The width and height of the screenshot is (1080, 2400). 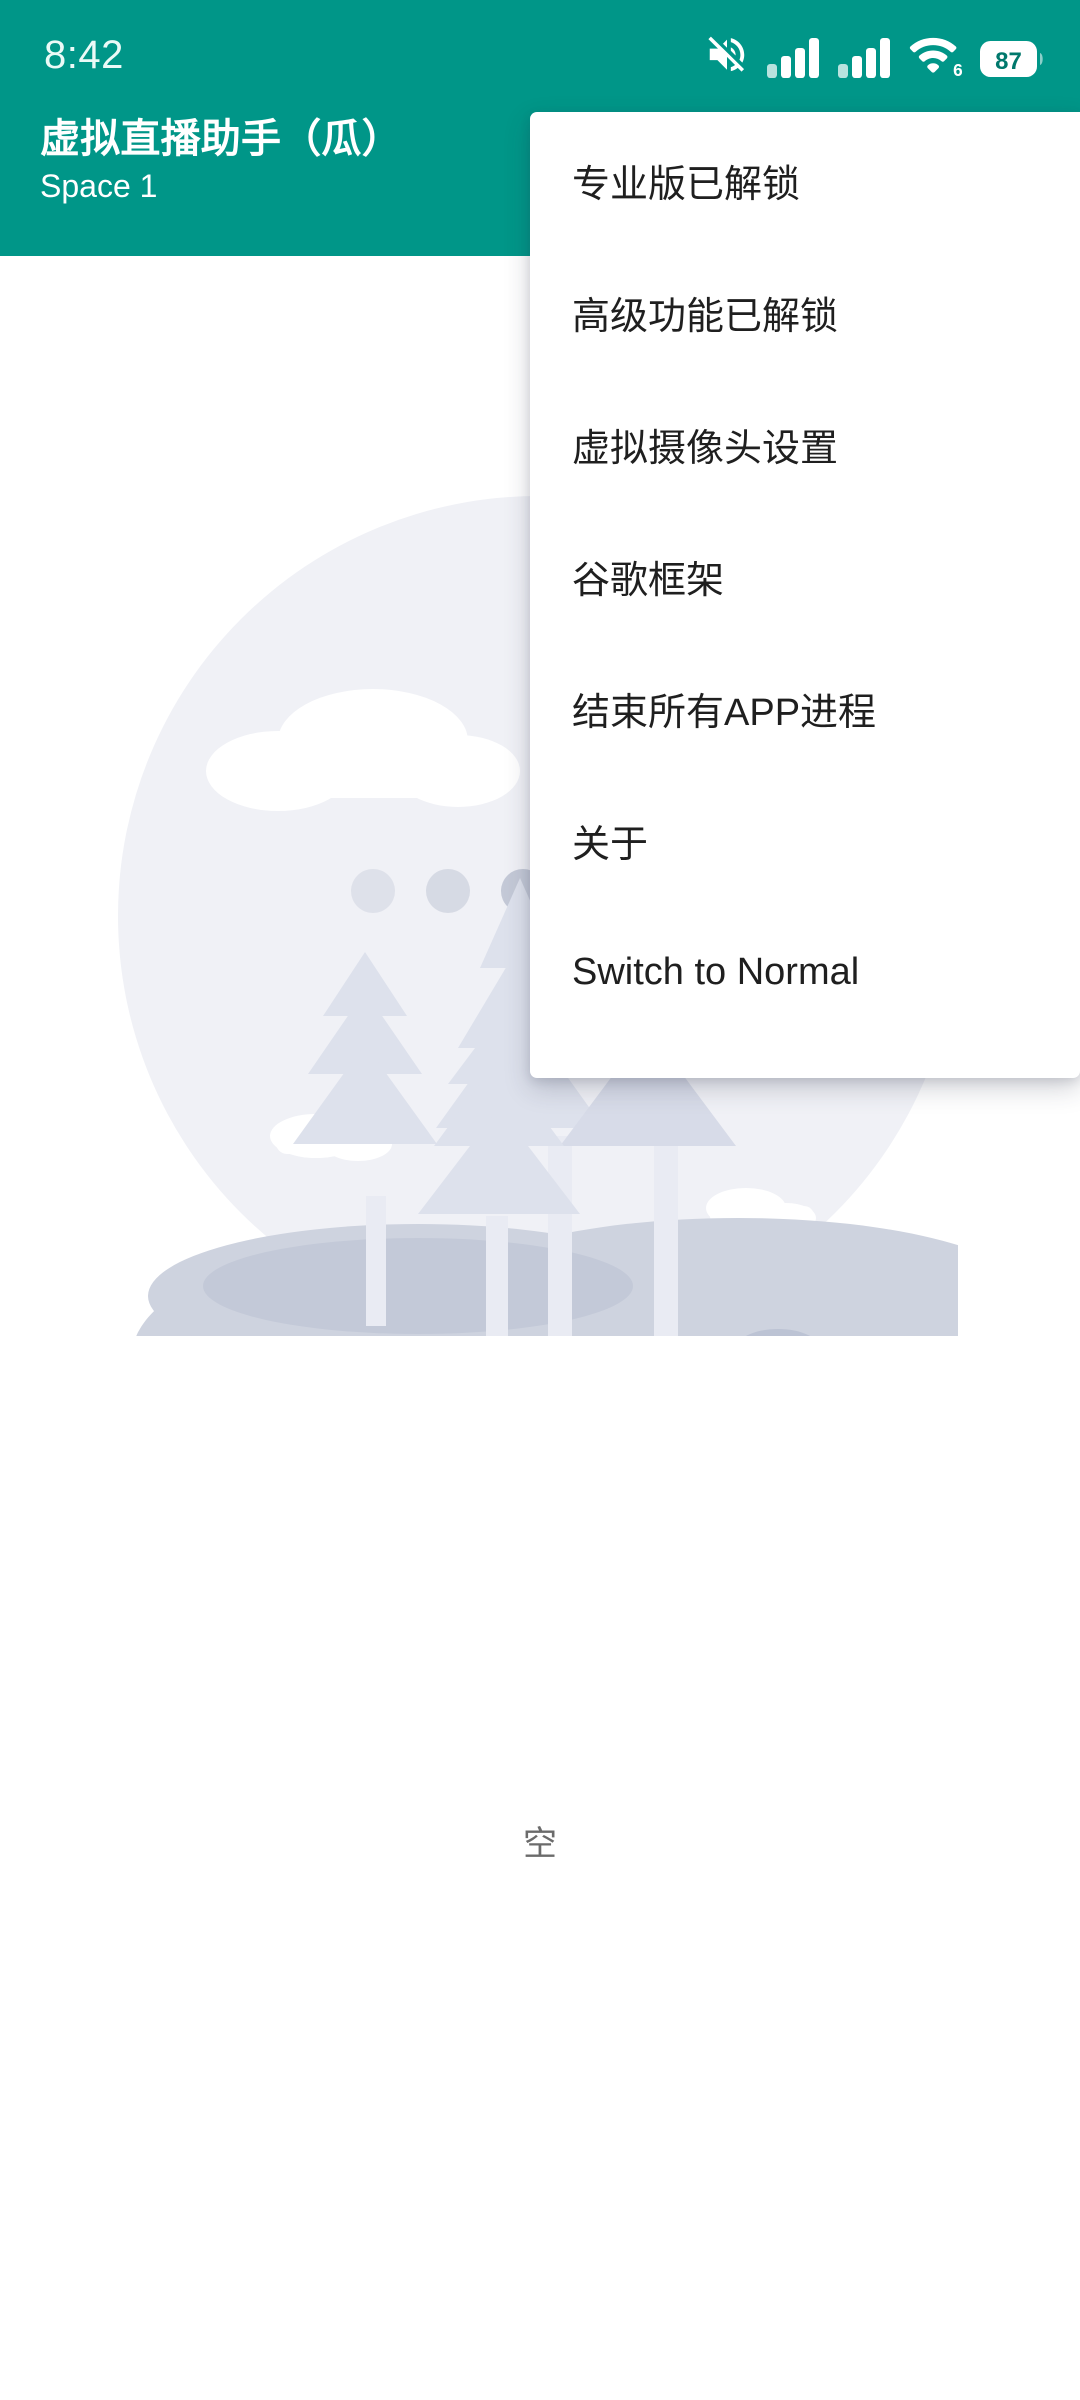 I want to click on menu-item-label: 高级功能已解锁, so click(x=705, y=316).